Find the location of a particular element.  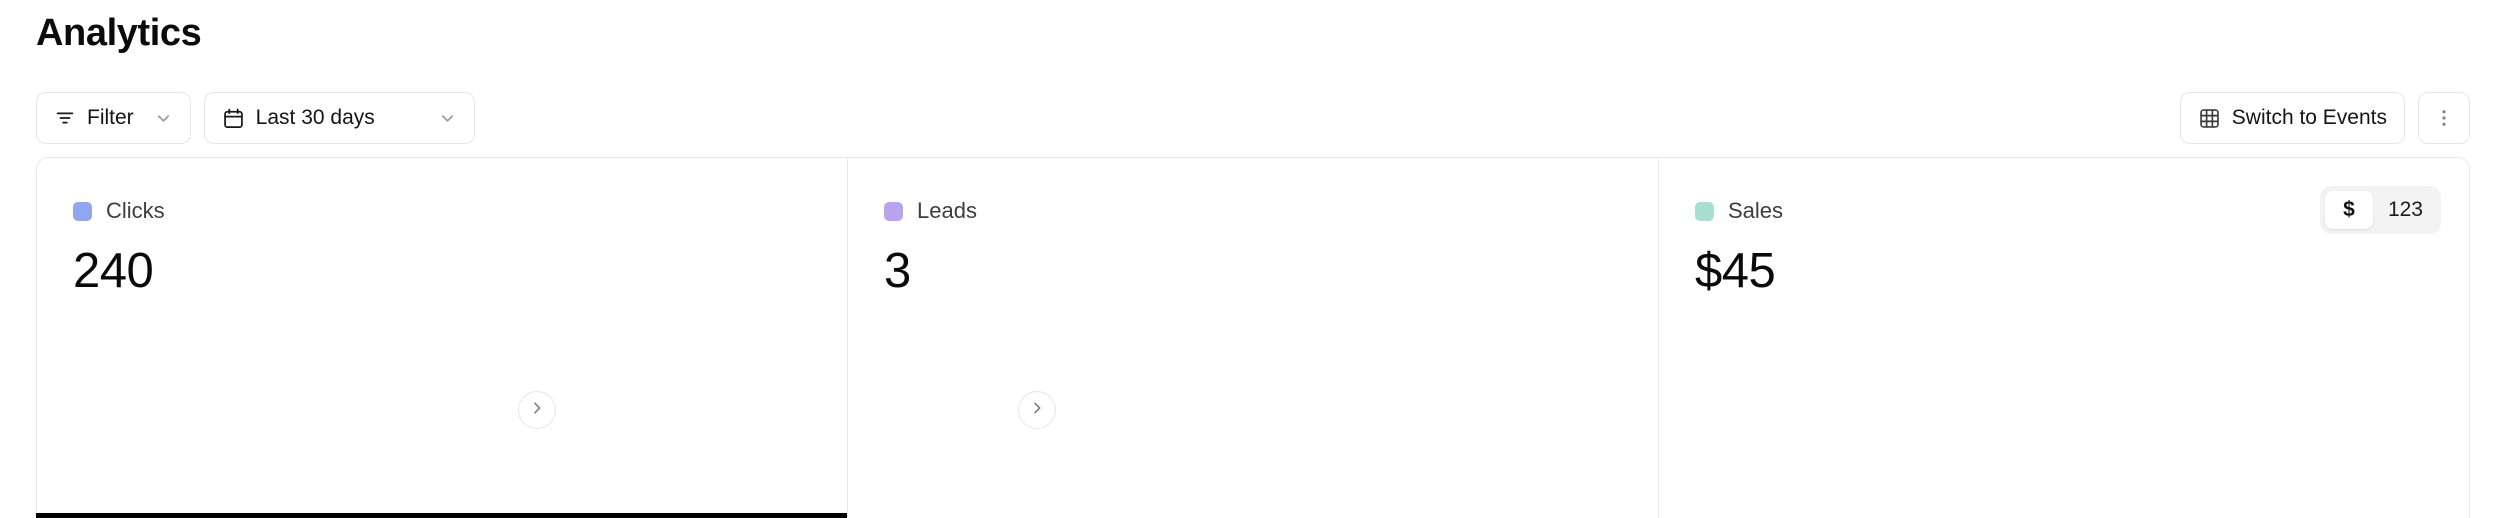

filter-icon is located at coordinates (65, 118).